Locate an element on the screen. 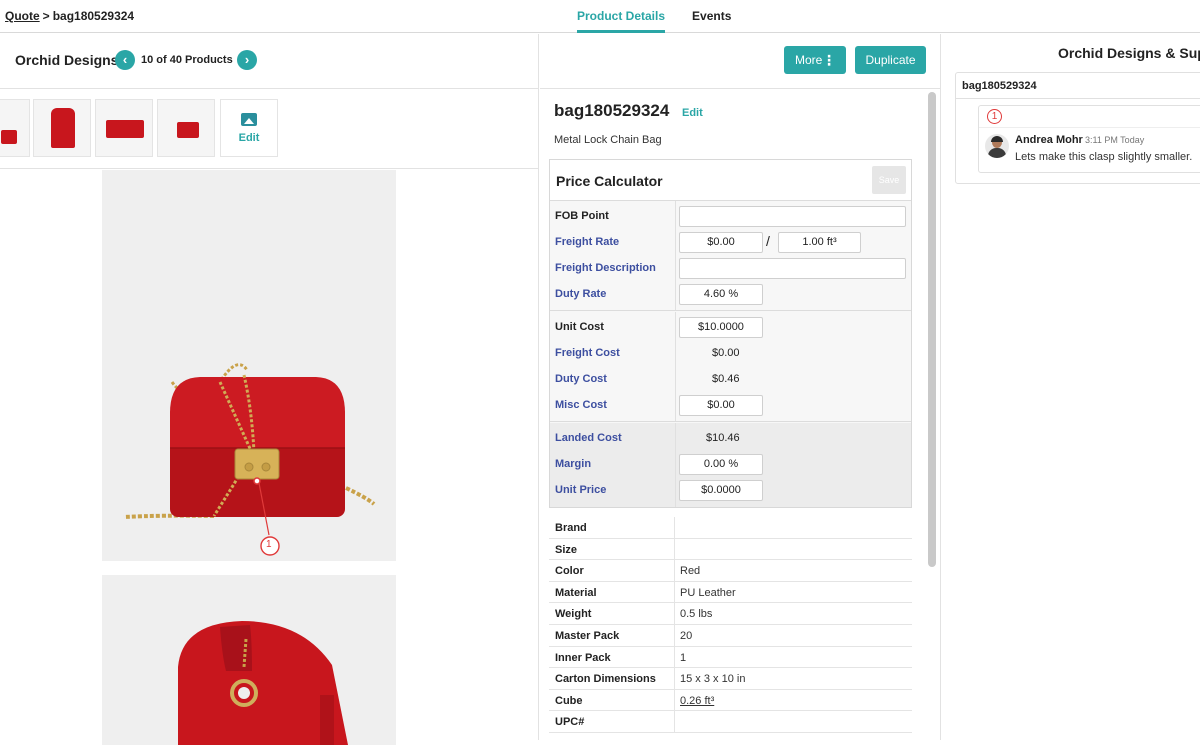 Image resolution: width=1200 pixels, height=745 pixels. table-row: Cube 0.26 ft³ is located at coordinates (730, 701).